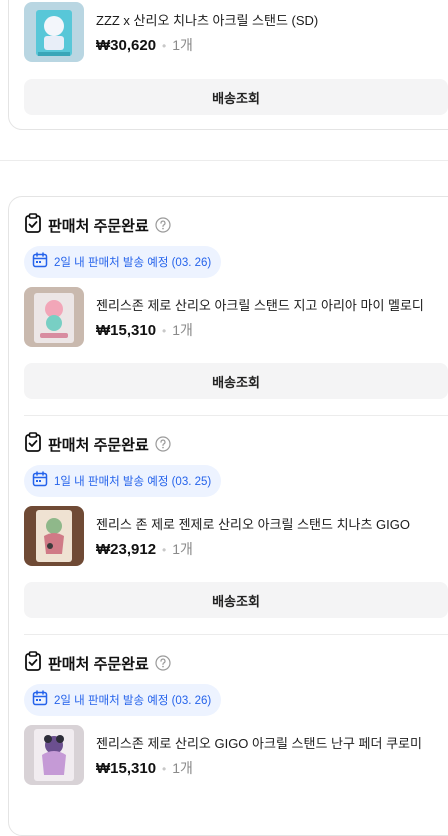  I want to click on product-name: 젠리스존 제로 산리오 아크릴 스탠드 지고 아리아 마이 멜로디, so click(260, 304).